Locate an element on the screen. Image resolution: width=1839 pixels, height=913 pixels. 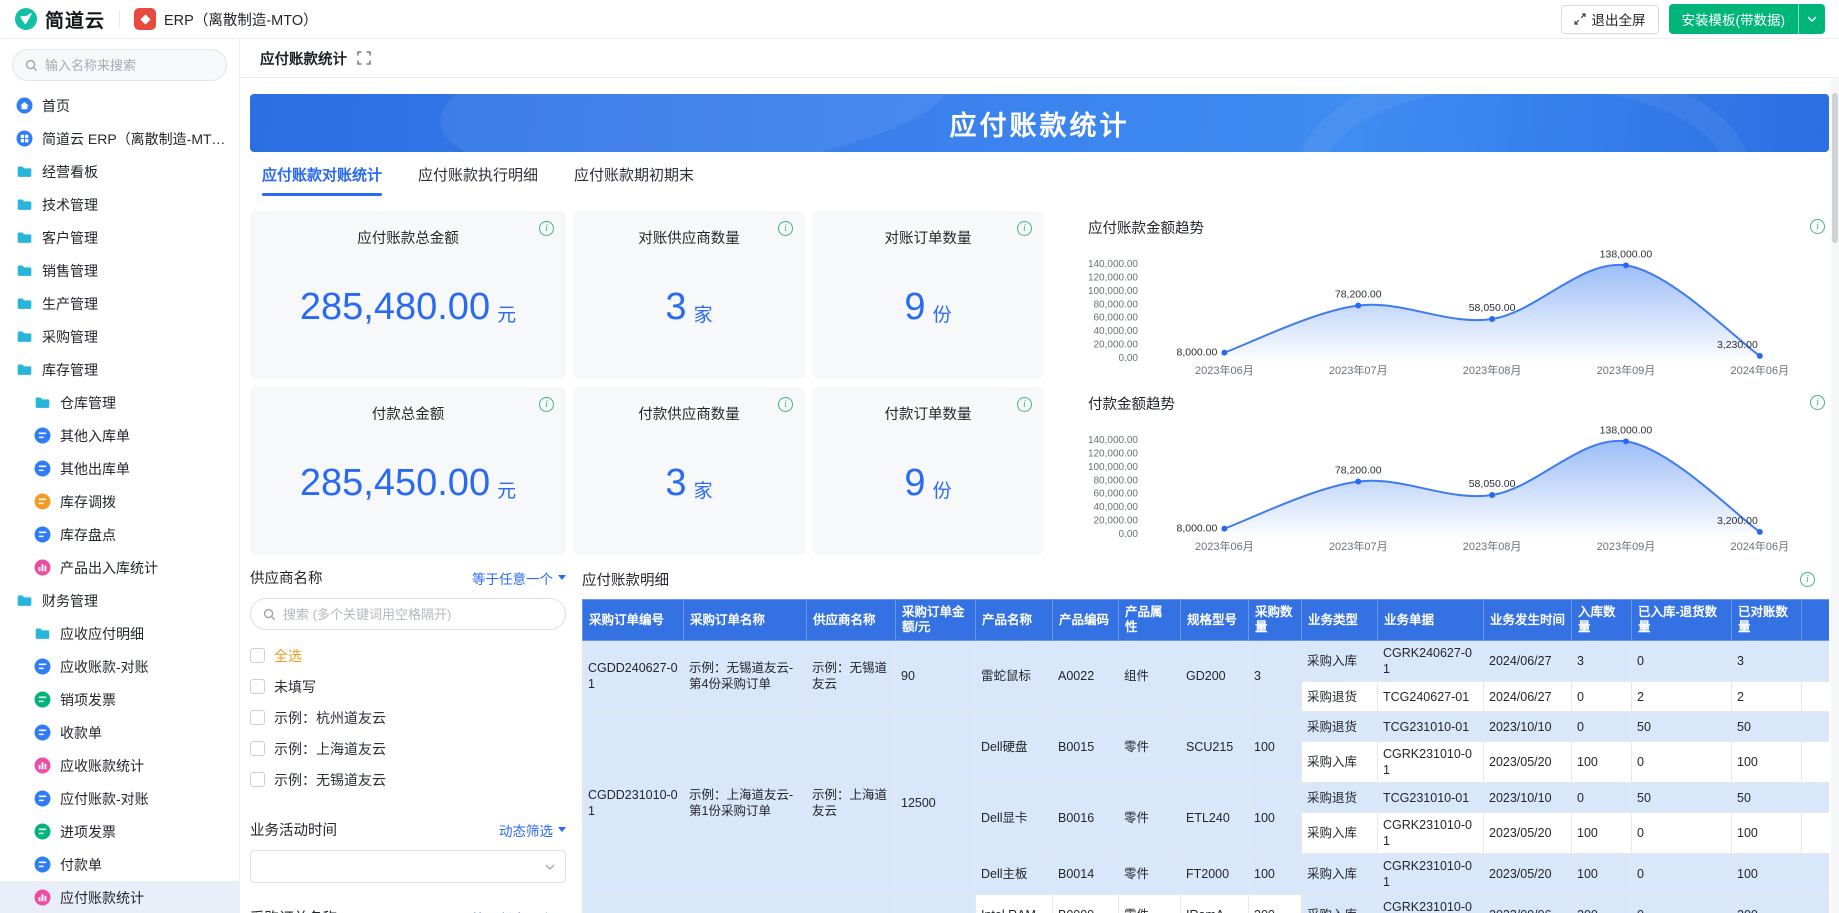
sidebar-item: 产品出入库统计 is located at coordinates (119, 567).